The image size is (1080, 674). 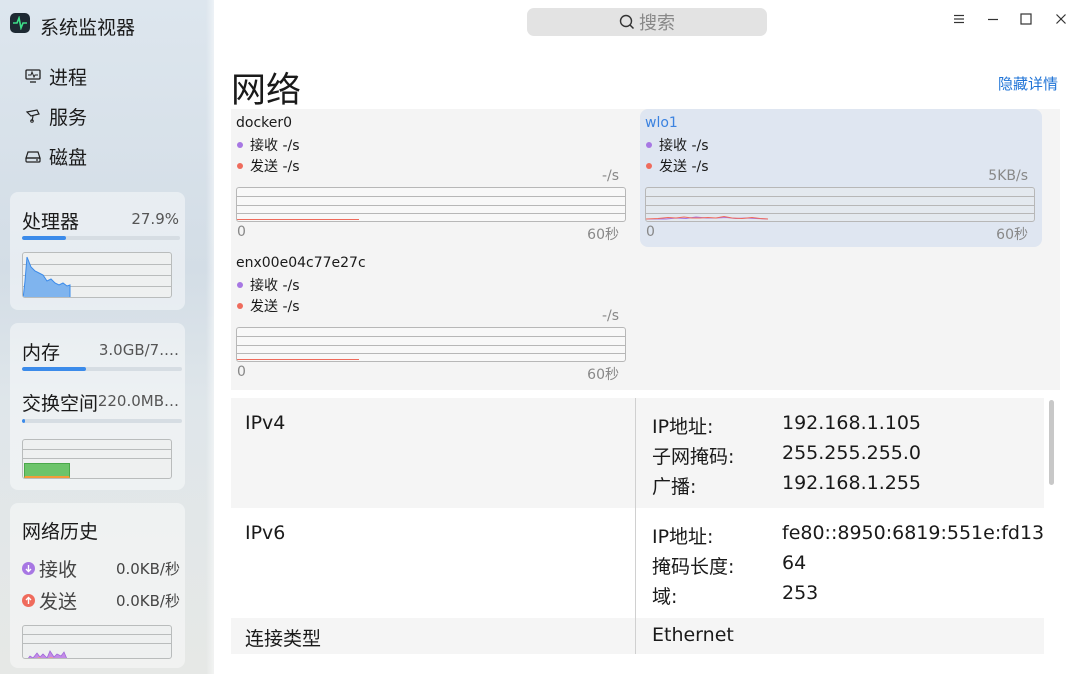 What do you see at coordinates (101, 601) in the screenshot?
I see `send-legend: 发送 0.0KB/秒` at bounding box center [101, 601].